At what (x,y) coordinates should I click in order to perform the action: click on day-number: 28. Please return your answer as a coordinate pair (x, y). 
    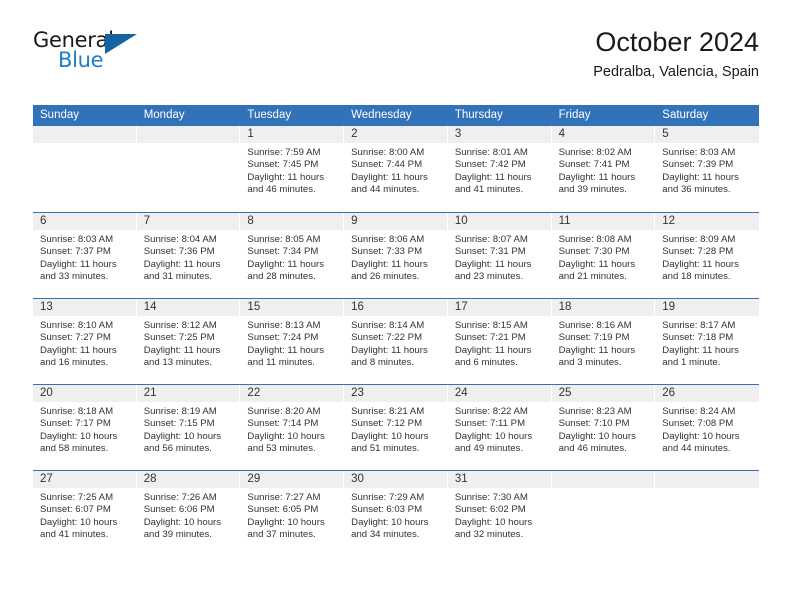
    Looking at the image, I should click on (188, 479).